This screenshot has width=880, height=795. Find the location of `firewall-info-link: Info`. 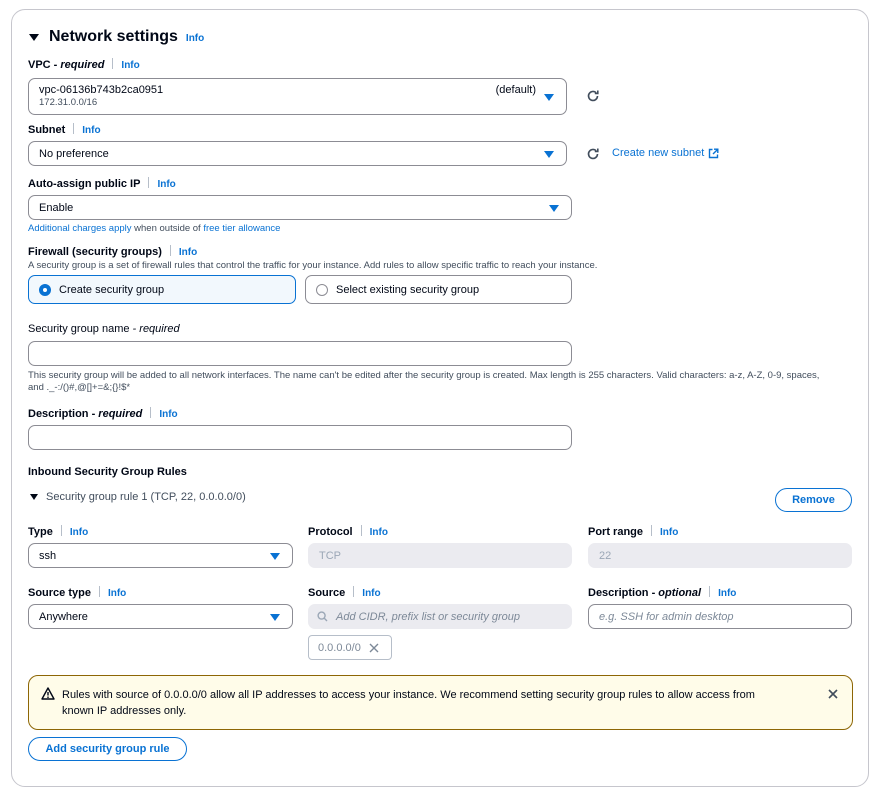

firewall-info-link: Info is located at coordinates (188, 252).